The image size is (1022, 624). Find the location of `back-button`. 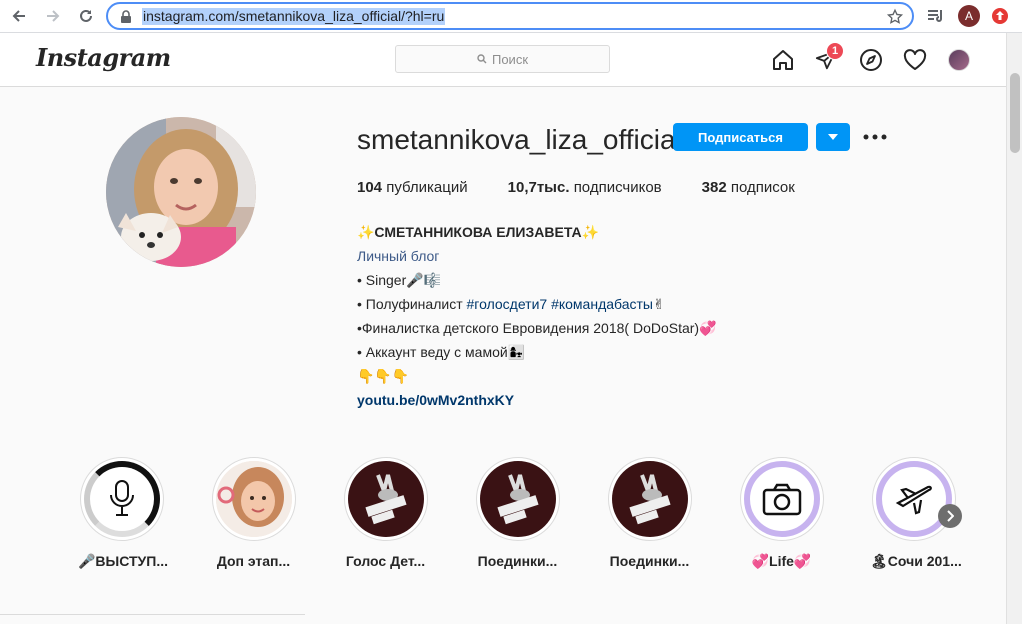

back-button is located at coordinates (19, 16).